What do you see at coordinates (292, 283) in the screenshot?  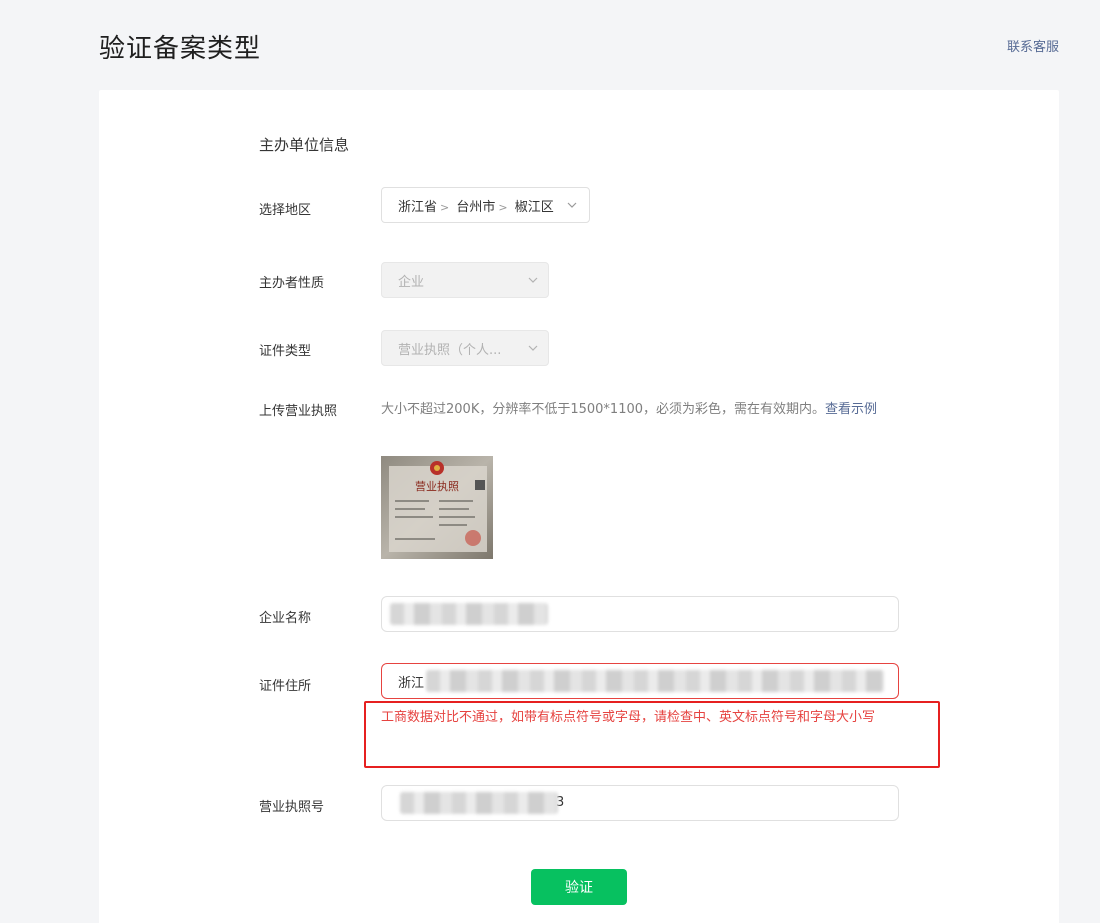 I see `organizer-type-label: 主办者性质` at bounding box center [292, 283].